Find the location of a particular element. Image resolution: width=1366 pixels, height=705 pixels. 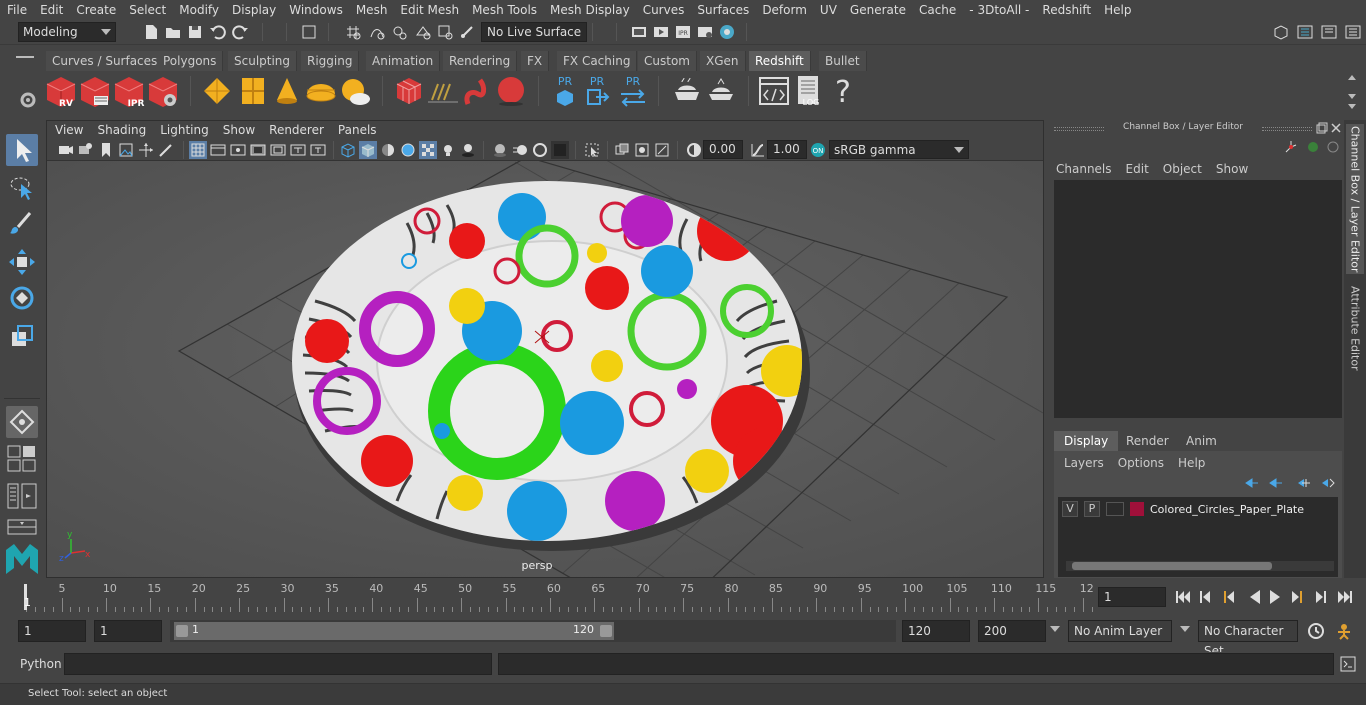

snap-surface-icon is located at coordinates (445, 32).